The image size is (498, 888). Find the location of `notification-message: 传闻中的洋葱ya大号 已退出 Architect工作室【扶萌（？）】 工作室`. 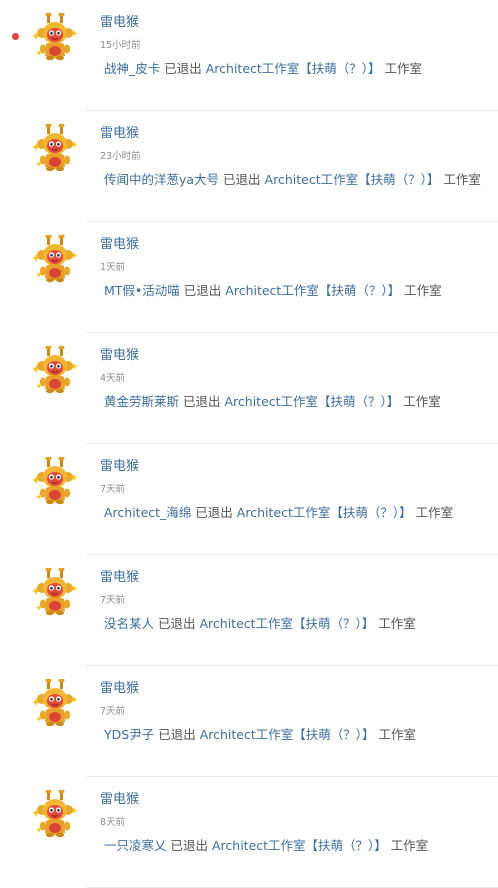

notification-message: 传闻中的洋葱ya大号 已退出 Architect工作室【扶萌（？）】 工作室 is located at coordinates (292, 178).